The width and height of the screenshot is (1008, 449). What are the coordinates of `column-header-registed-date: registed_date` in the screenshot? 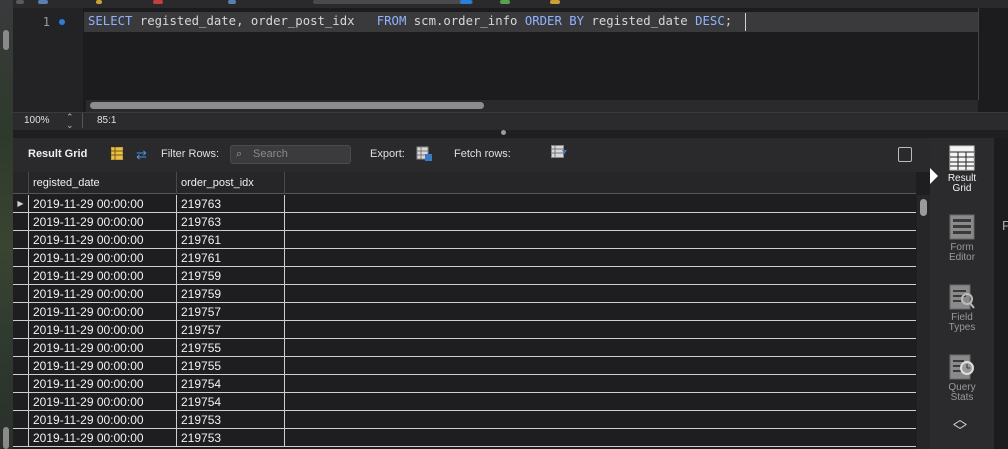 It's located at (103, 183).